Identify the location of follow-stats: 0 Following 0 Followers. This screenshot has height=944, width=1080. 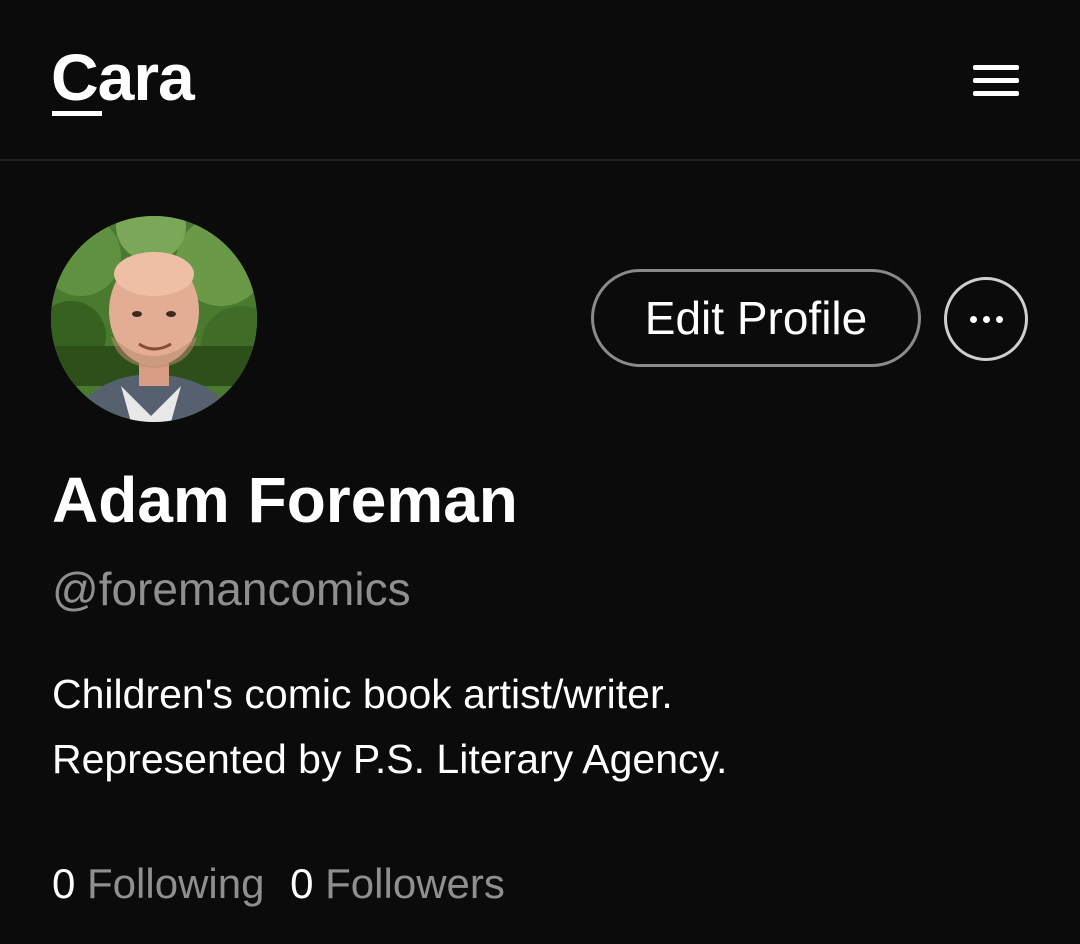
(285, 884).